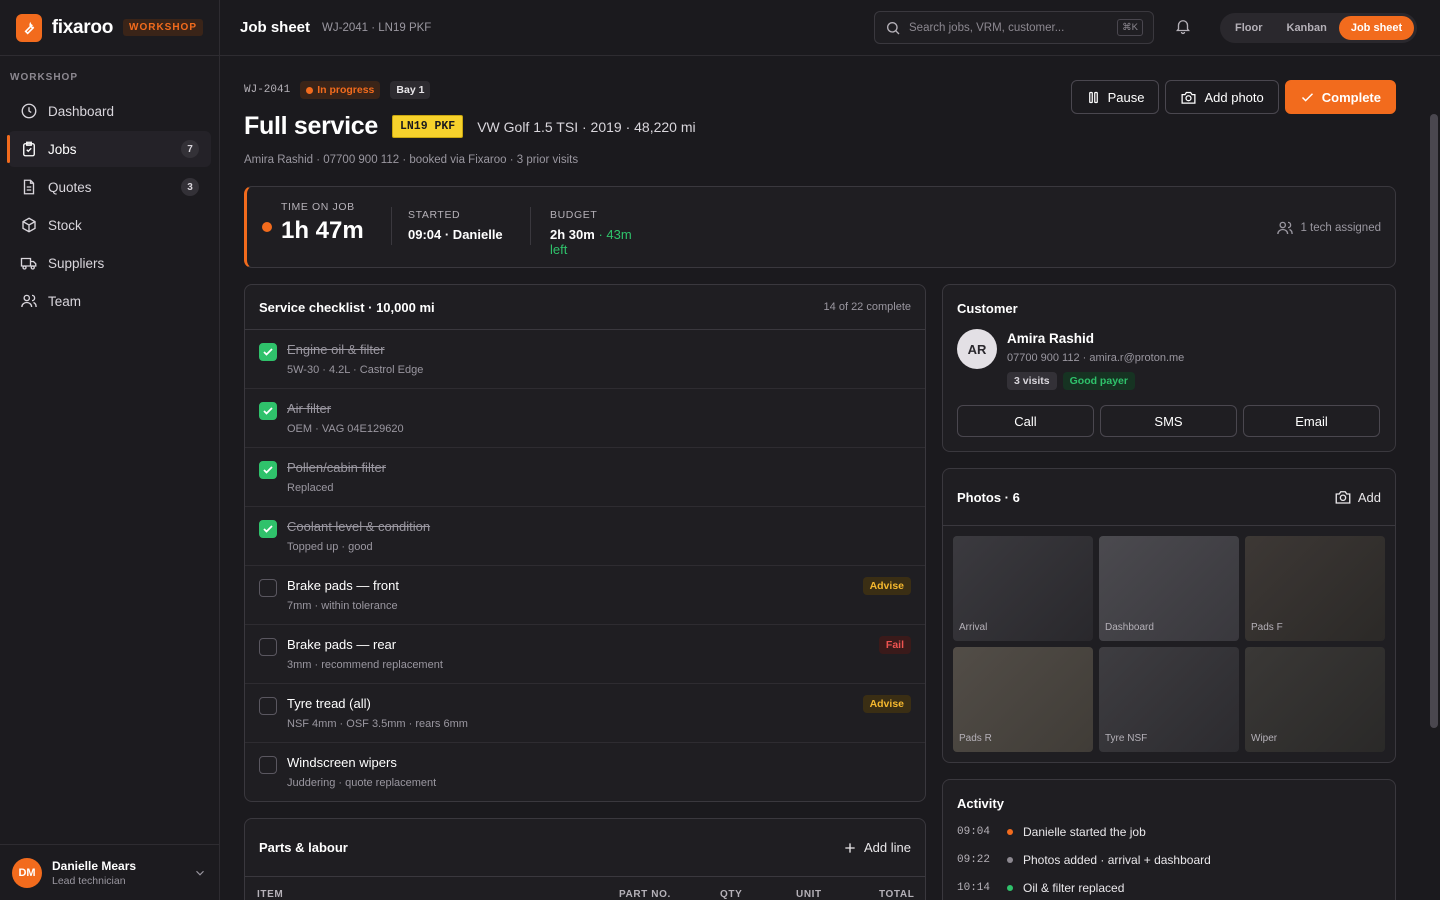 The height and width of the screenshot is (900, 1440). Describe the element at coordinates (1014, 27) in the screenshot. I see `search-input: Search jobs, VRM, customer... ⌘K` at that location.